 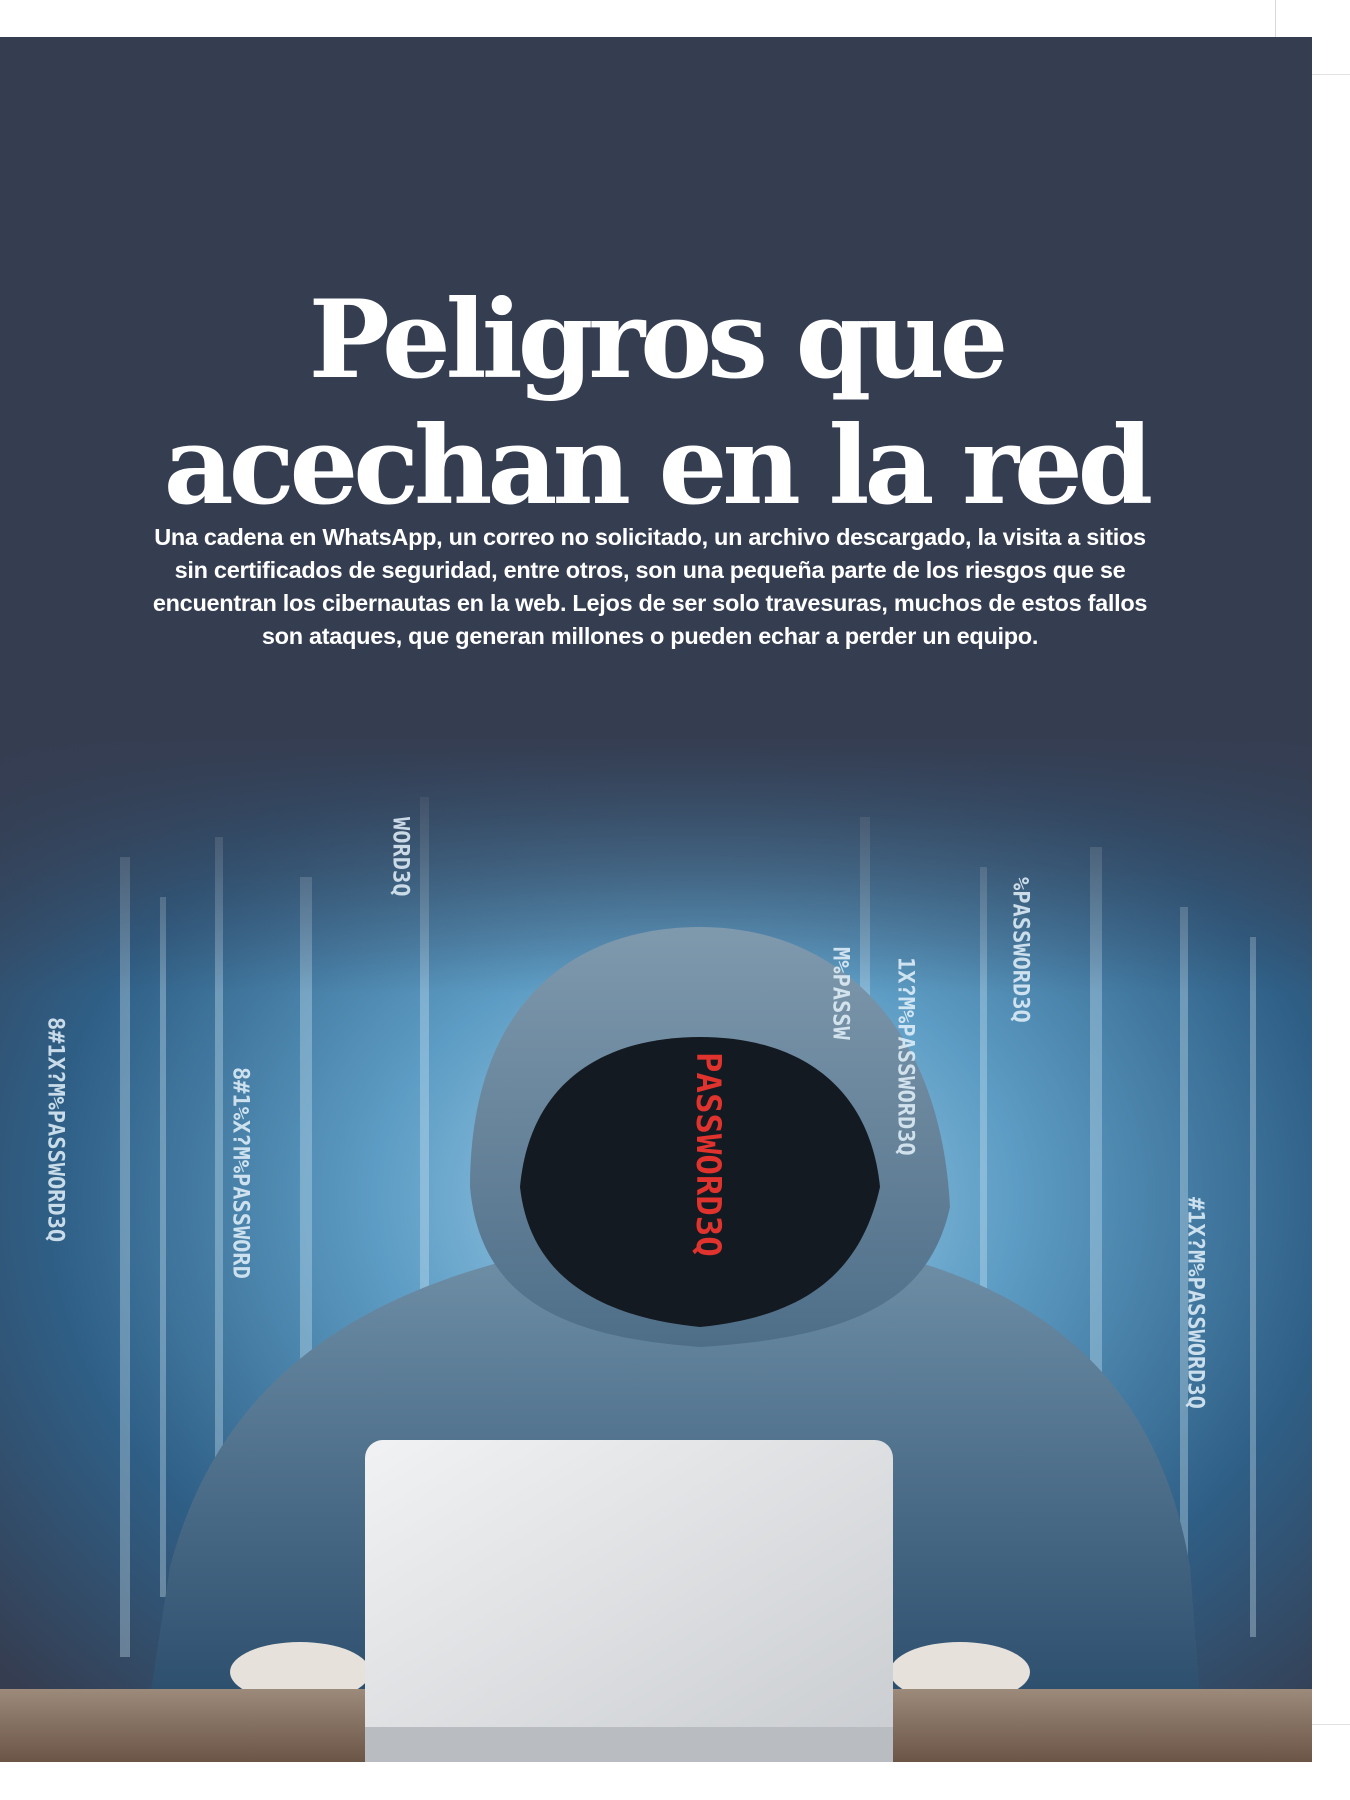 I want to click on code-column: 8#1X?M%PASSWORD3Q, so click(x=55, y=1129).